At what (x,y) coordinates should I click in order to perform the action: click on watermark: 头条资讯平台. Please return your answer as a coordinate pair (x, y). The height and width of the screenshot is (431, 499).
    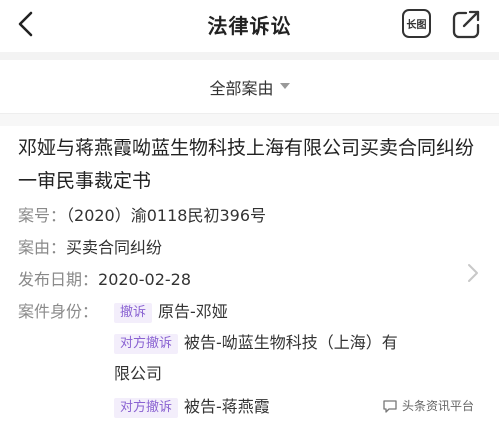
    Looking at the image, I should click on (428, 405).